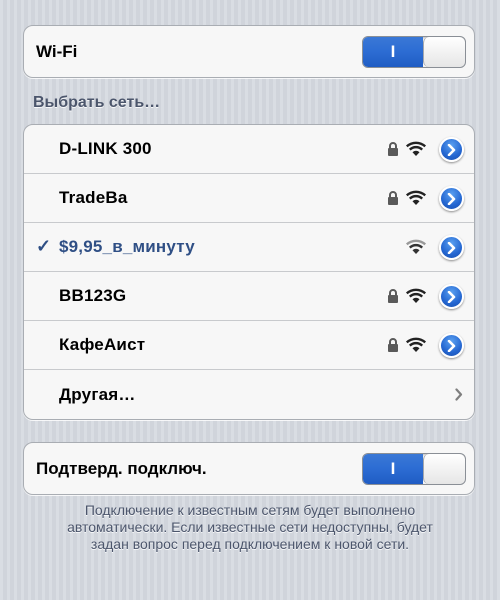 The height and width of the screenshot is (600, 500). I want to click on network-name: КафеАист, so click(102, 344).